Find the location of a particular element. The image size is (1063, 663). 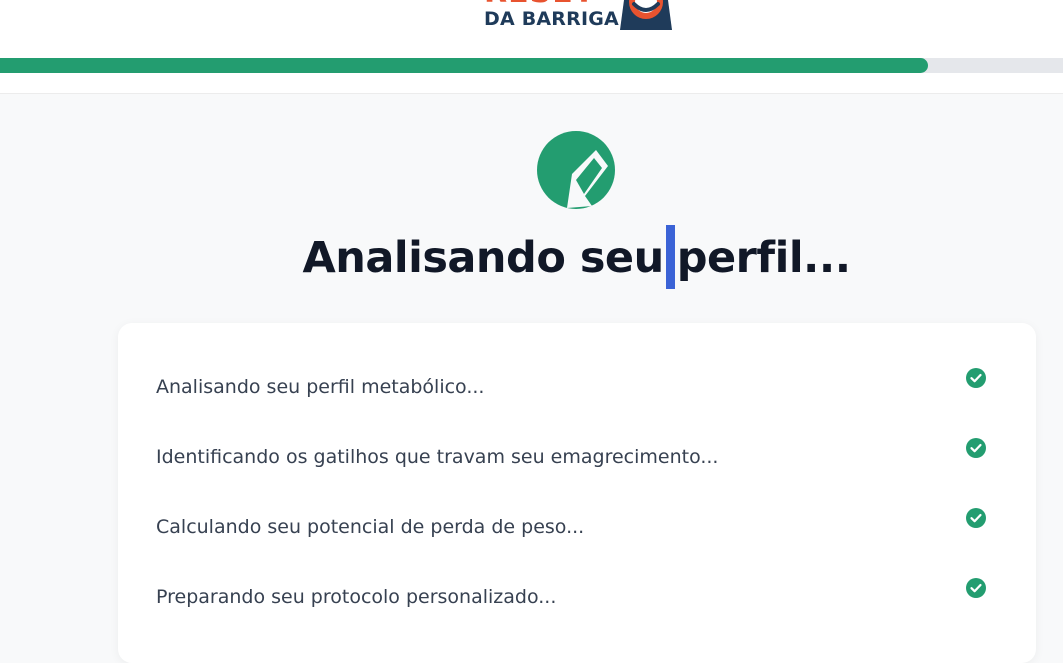

progress-bar-fill is located at coordinates (464, 65).